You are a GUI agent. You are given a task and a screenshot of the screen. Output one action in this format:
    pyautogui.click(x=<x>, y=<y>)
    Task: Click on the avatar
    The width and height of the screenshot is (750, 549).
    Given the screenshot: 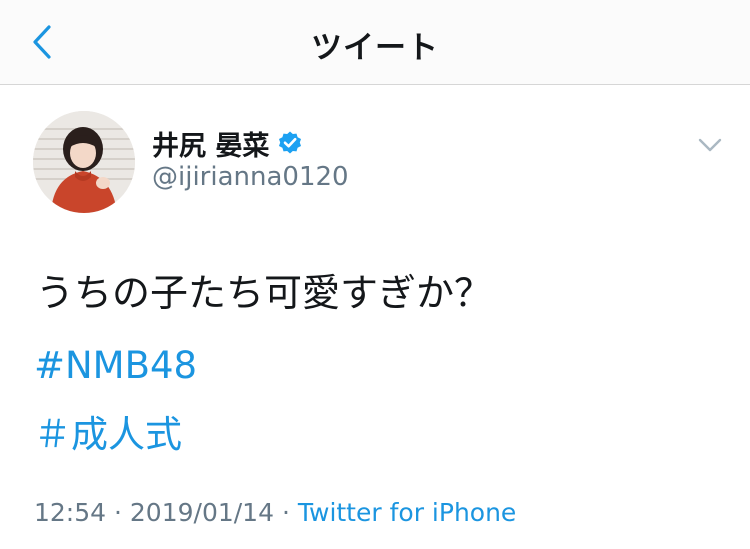 What is the action you would take?
    pyautogui.click(x=84, y=162)
    